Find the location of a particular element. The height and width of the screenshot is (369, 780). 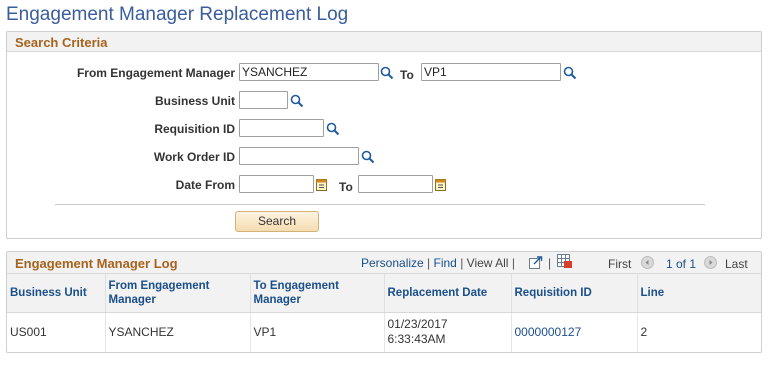

cell-requisition-id: 0000000127 is located at coordinates (574, 332).